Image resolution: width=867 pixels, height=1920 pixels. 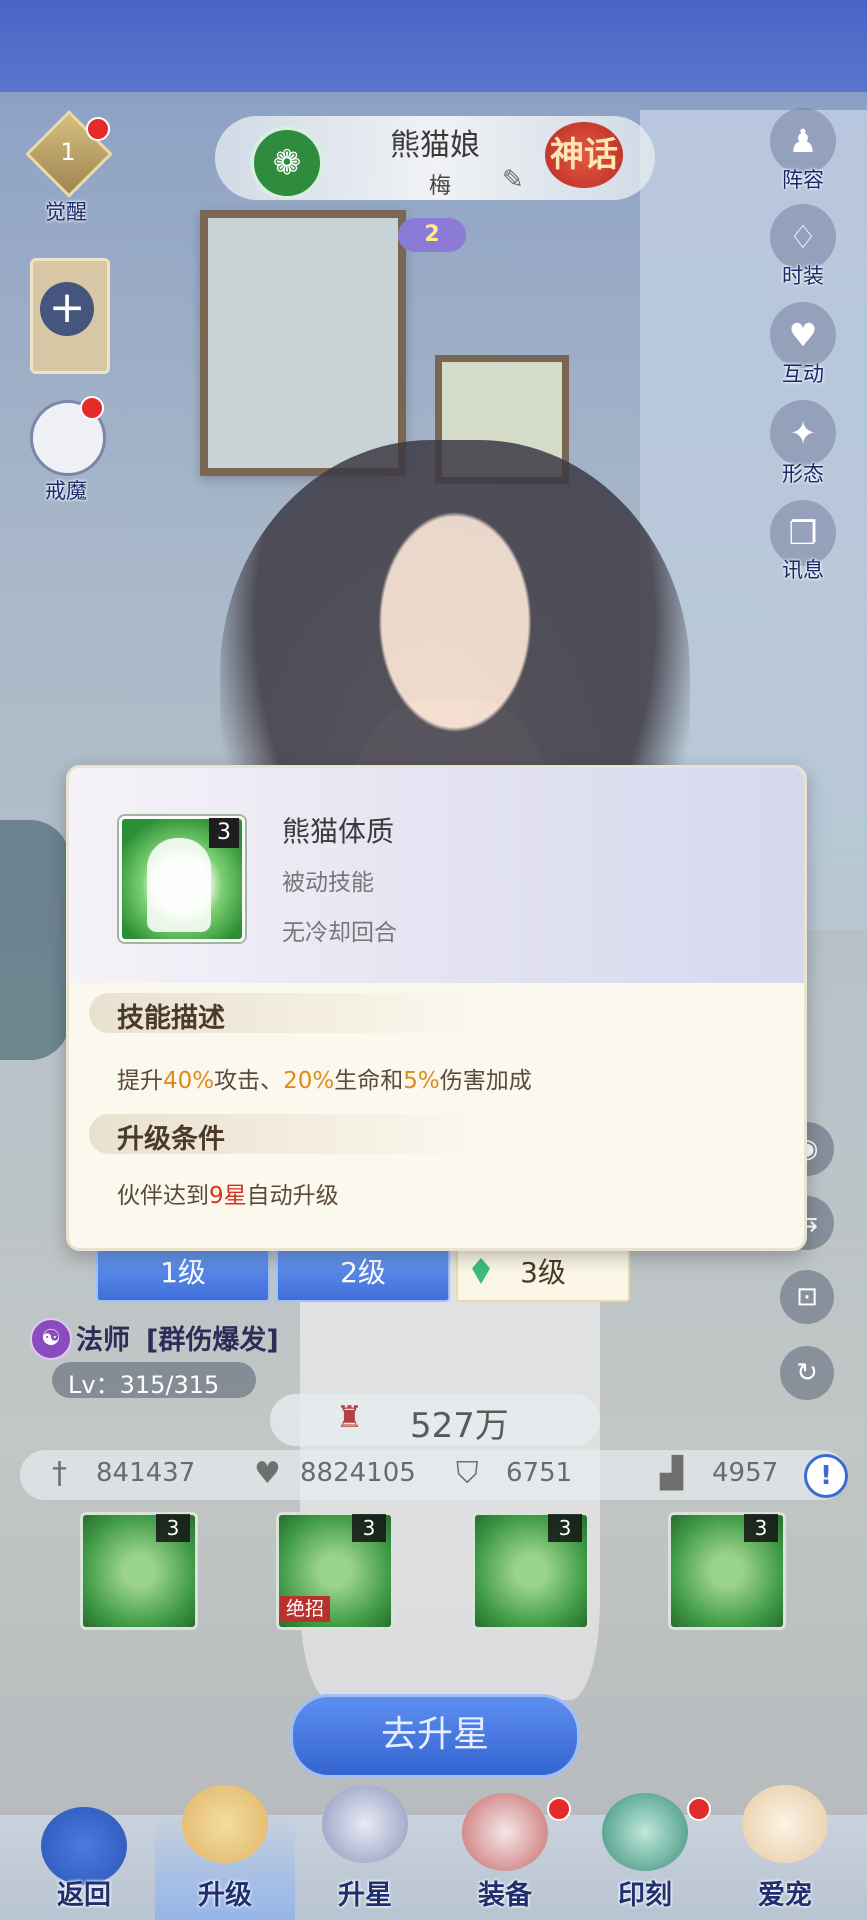 What do you see at coordinates (803, 180) in the screenshot?
I see `lineup-label: 阵容` at bounding box center [803, 180].